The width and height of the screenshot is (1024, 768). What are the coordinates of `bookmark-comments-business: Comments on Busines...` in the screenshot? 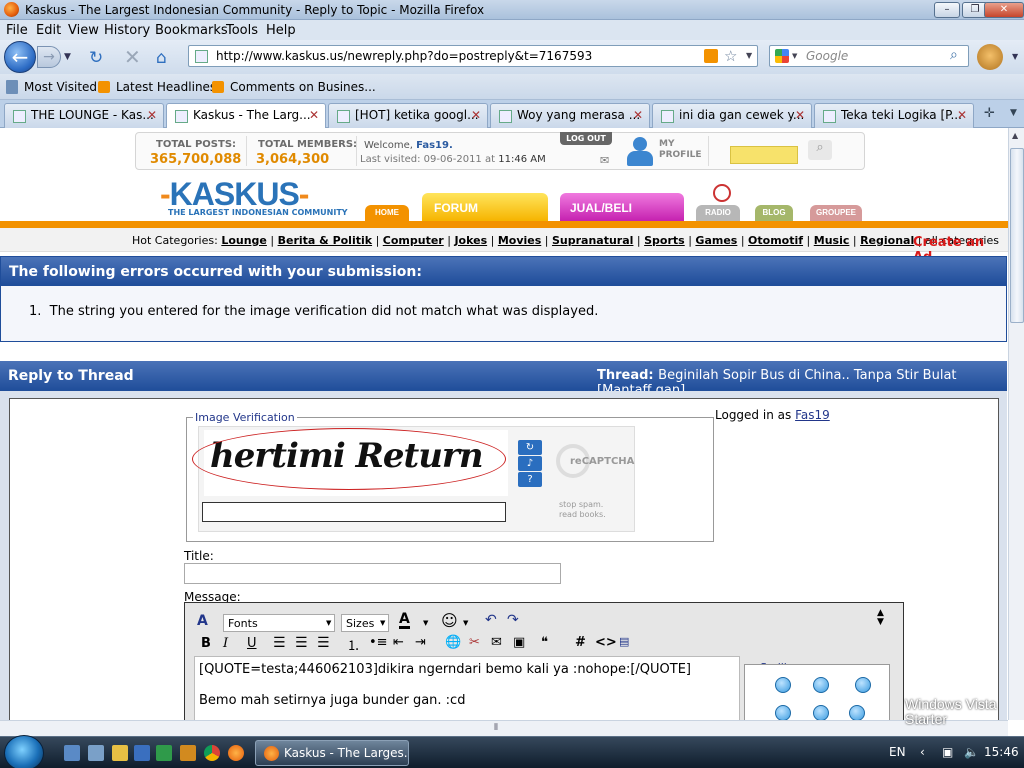 It's located at (303, 87).